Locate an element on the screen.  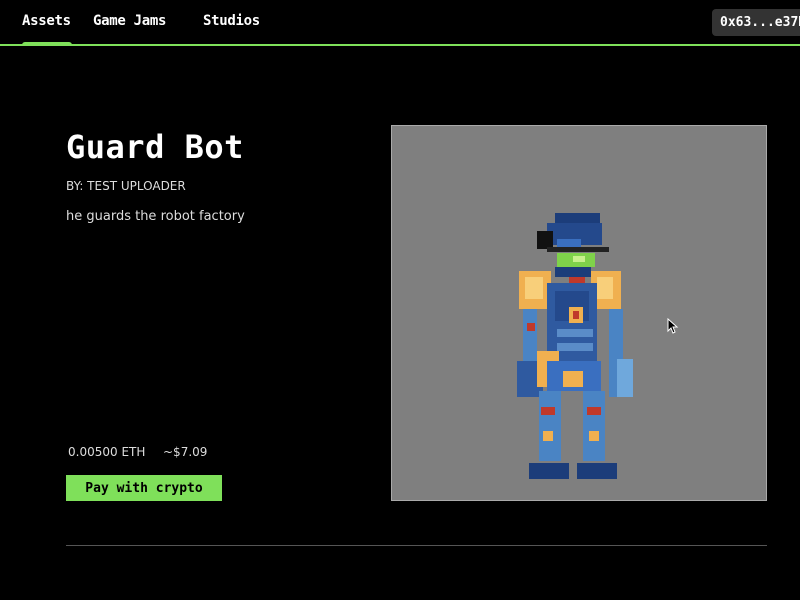
nav-item-assets: Assets is located at coordinates (46, 21).